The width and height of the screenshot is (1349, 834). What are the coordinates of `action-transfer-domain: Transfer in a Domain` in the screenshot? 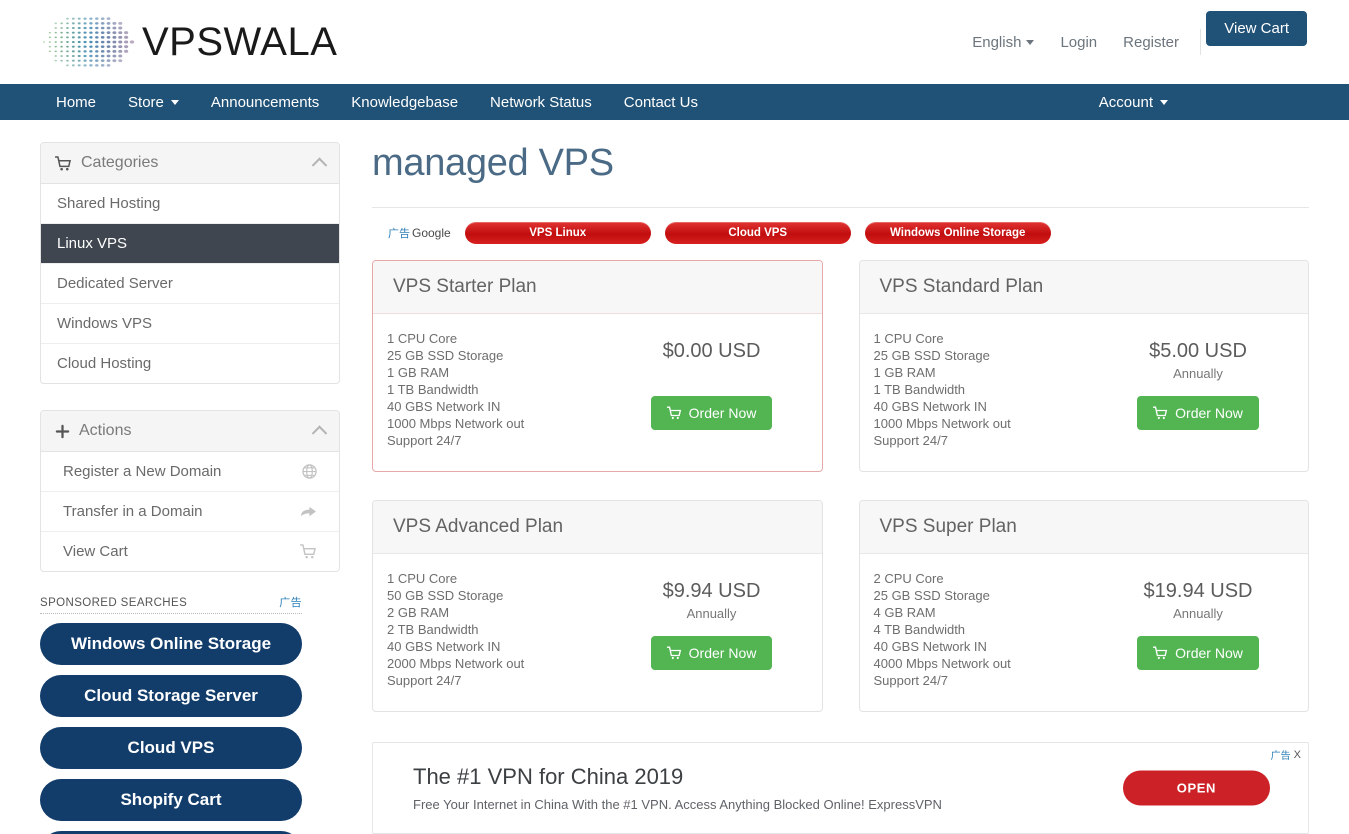 It's located at (190, 512).